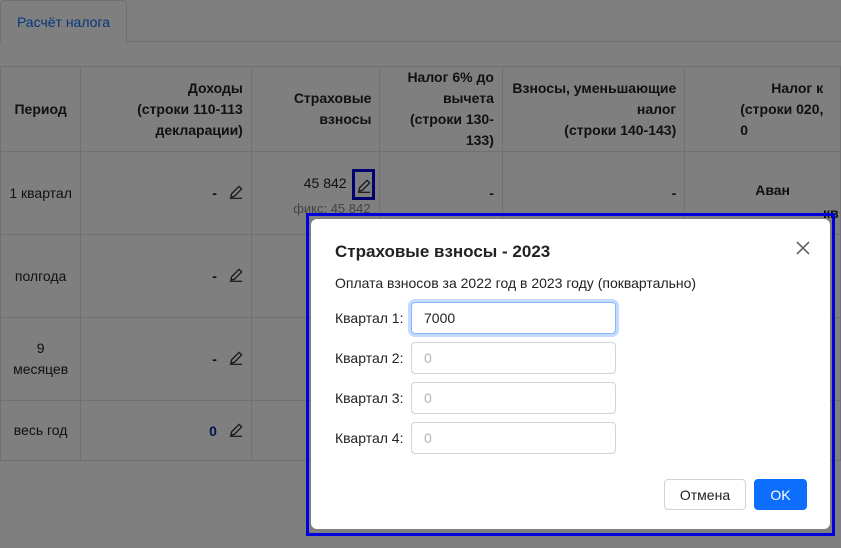 This screenshot has width=841, height=548. What do you see at coordinates (369, 358) in the screenshot?
I see `quarter-2-label: Квартал 2:` at bounding box center [369, 358].